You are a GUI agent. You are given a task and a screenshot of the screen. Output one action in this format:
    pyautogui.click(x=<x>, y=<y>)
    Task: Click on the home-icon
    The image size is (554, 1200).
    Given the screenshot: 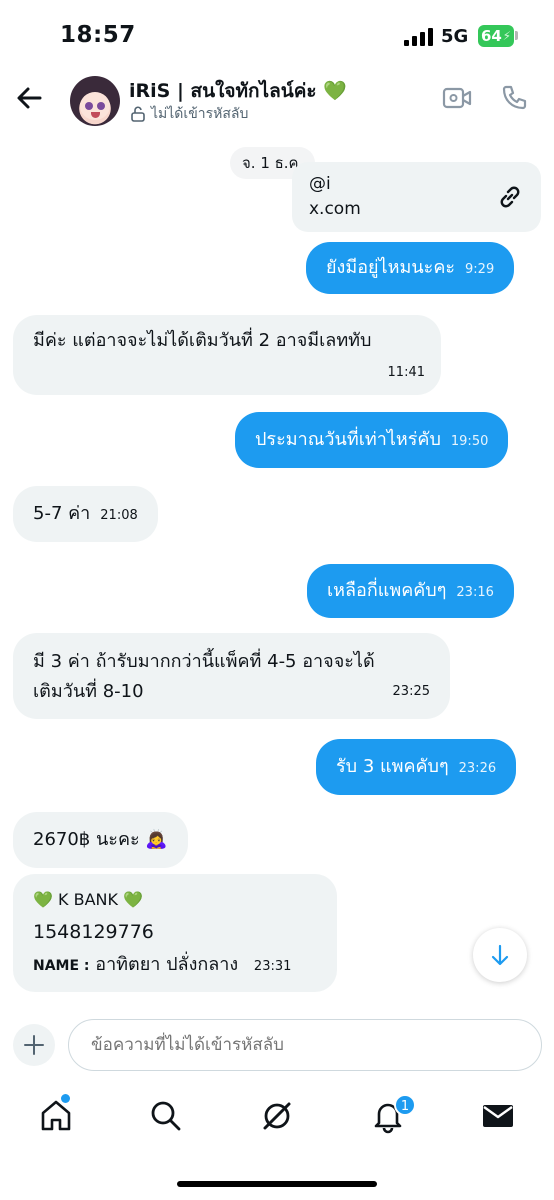 What is the action you would take?
    pyautogui.click(x=56, y=1115)
    